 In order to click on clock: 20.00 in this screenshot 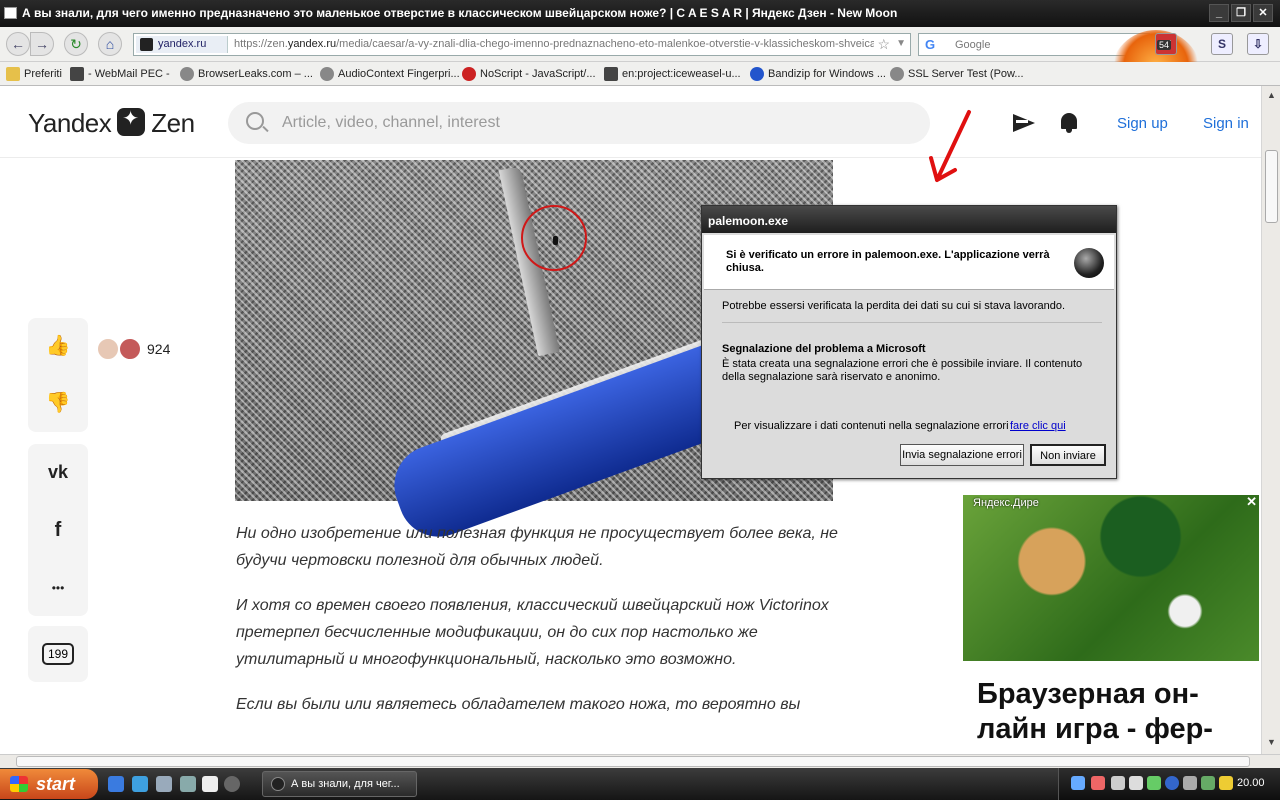, I will do `click(1251, 783)`.